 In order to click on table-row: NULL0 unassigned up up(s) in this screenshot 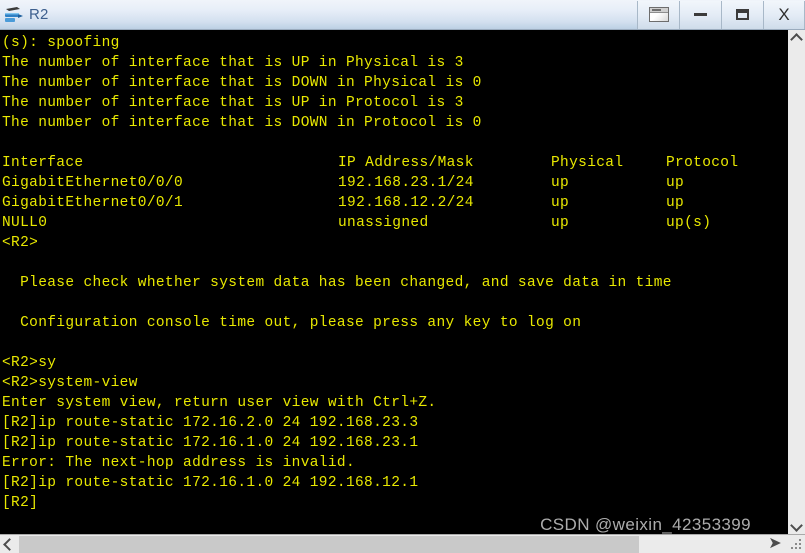, I will do `click(394, 223)`.